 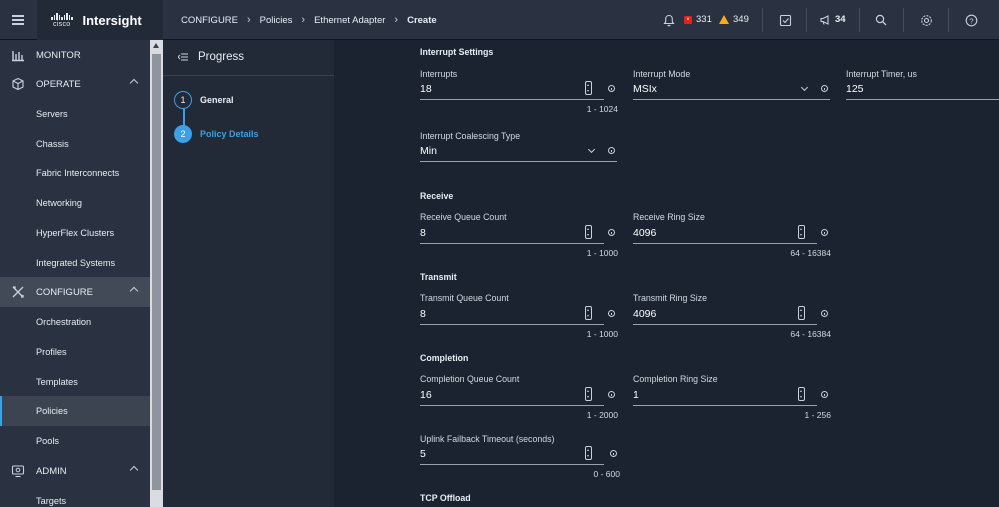 I want to click on breadcrumb-policies: Policies, so click(x=276, y=20).